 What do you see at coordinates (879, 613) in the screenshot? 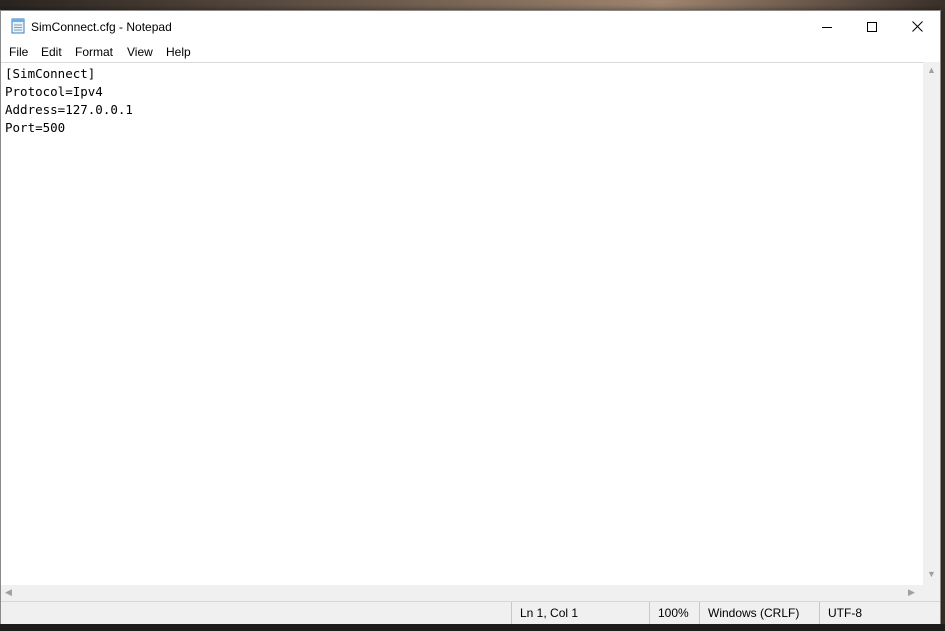
I see `encoding: UTF-8` at bounding box center [879, 613].